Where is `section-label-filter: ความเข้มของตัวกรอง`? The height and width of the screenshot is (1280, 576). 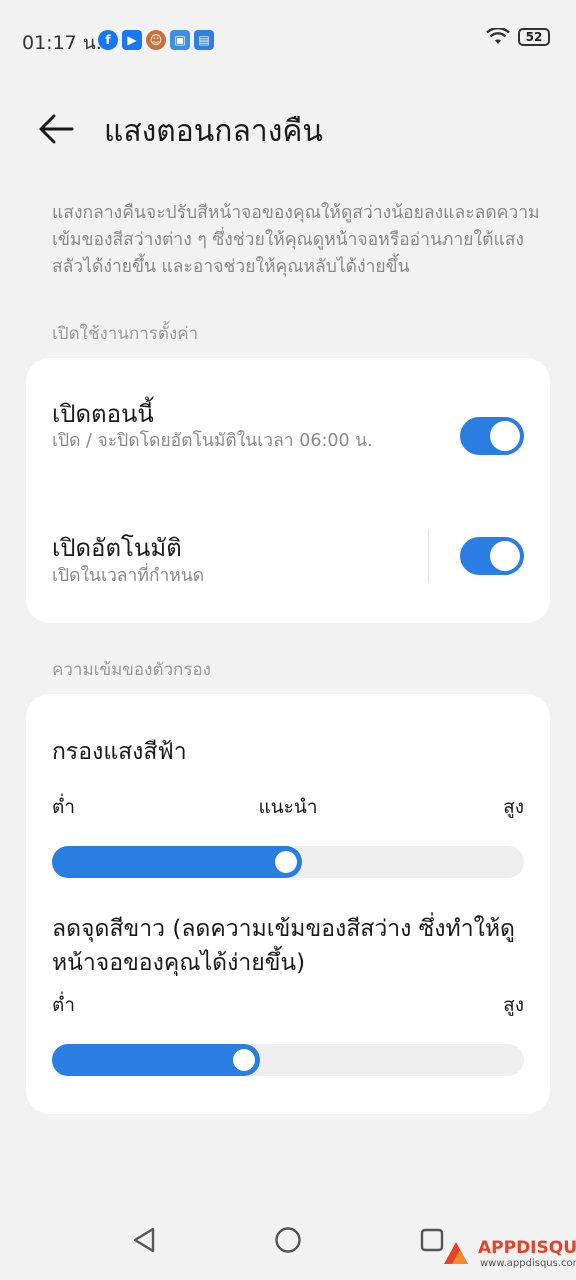 section-label-filter: ความเข้มของตัวกรอง is located at coordinates (131, 670).